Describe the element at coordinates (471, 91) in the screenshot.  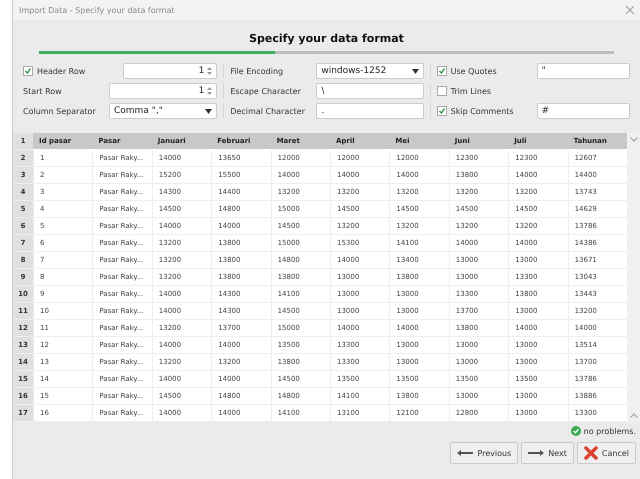
I see `option-label: Trim Lines` at that location.